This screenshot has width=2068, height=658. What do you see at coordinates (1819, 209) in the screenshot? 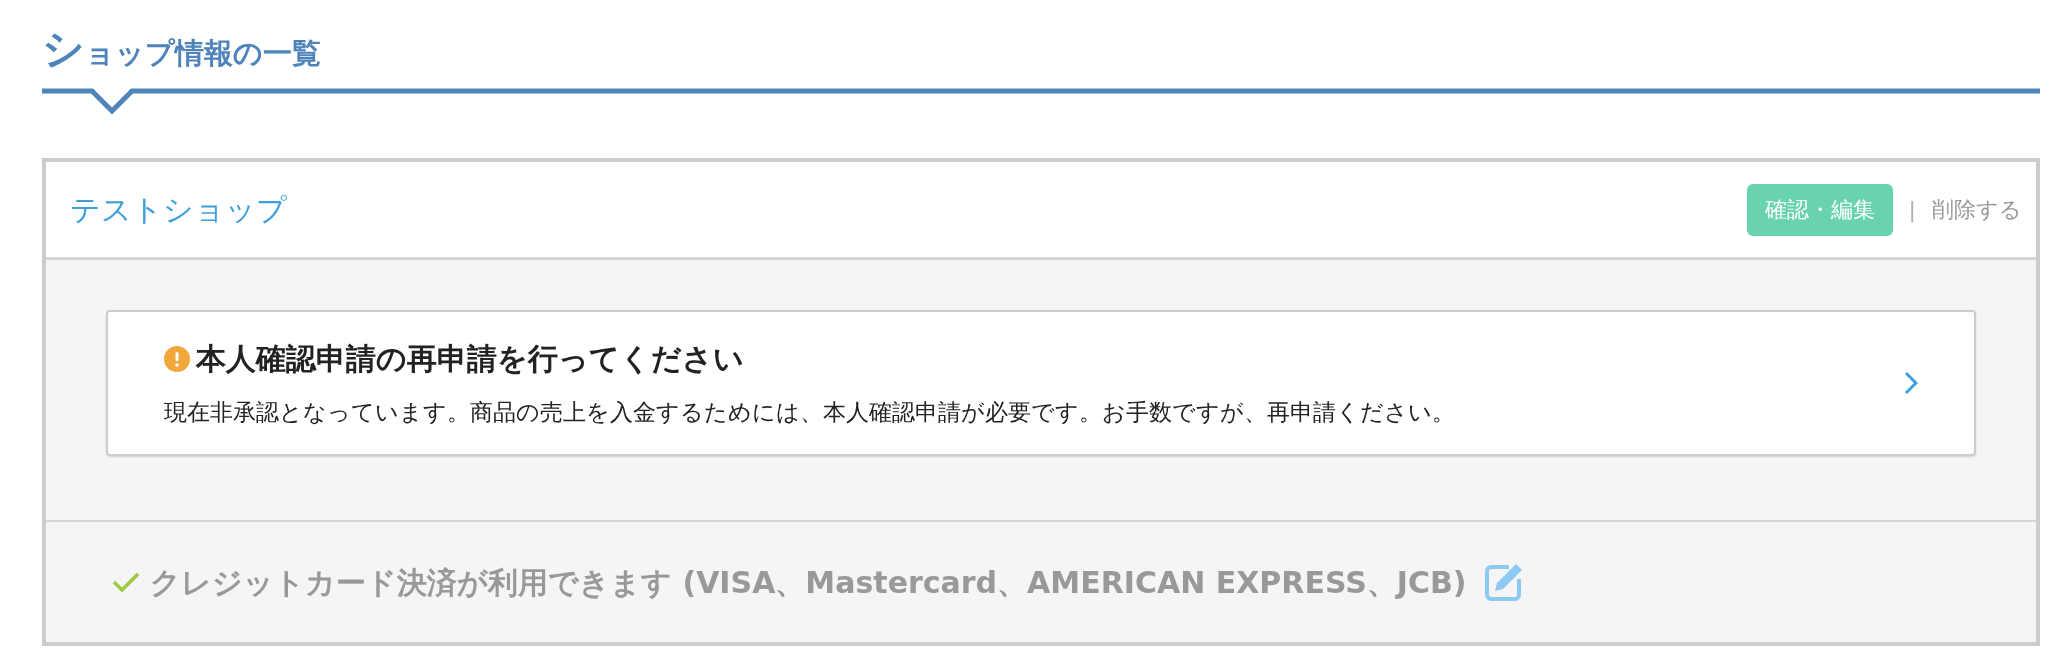
I see `edit-button: 確認・編集` at bounding box center [1819, 209].